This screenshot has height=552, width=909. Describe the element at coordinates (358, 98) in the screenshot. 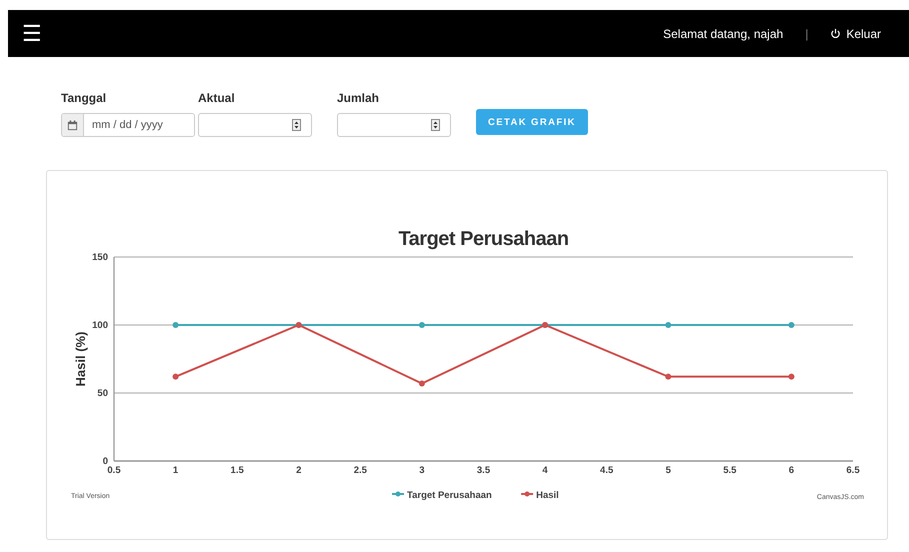

I see `field-label: Jumlah` at that location.